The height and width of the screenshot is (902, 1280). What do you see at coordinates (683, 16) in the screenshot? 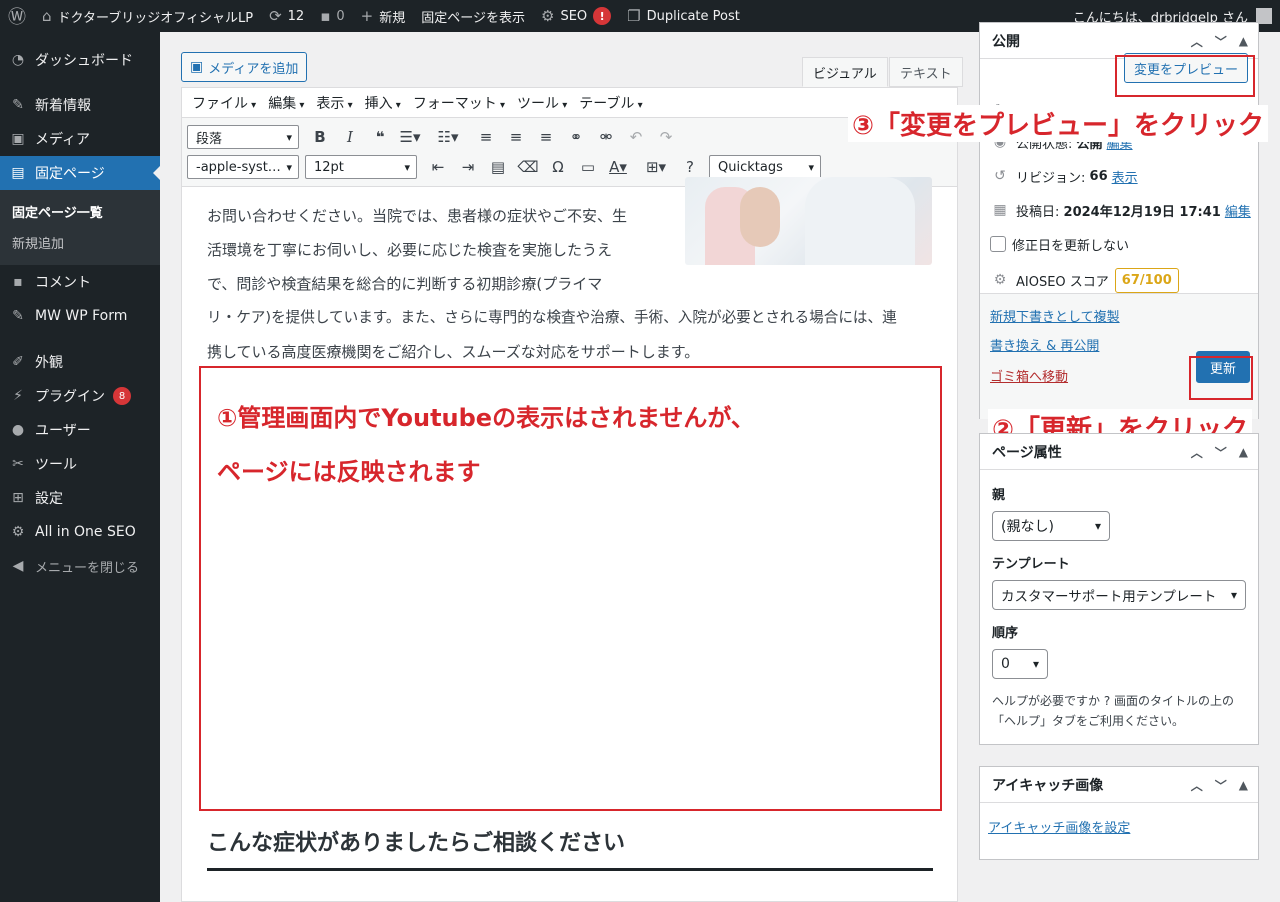
I see `duplicate-post-link: ❐ Duplicate Post` at bounding box center [683, 16].